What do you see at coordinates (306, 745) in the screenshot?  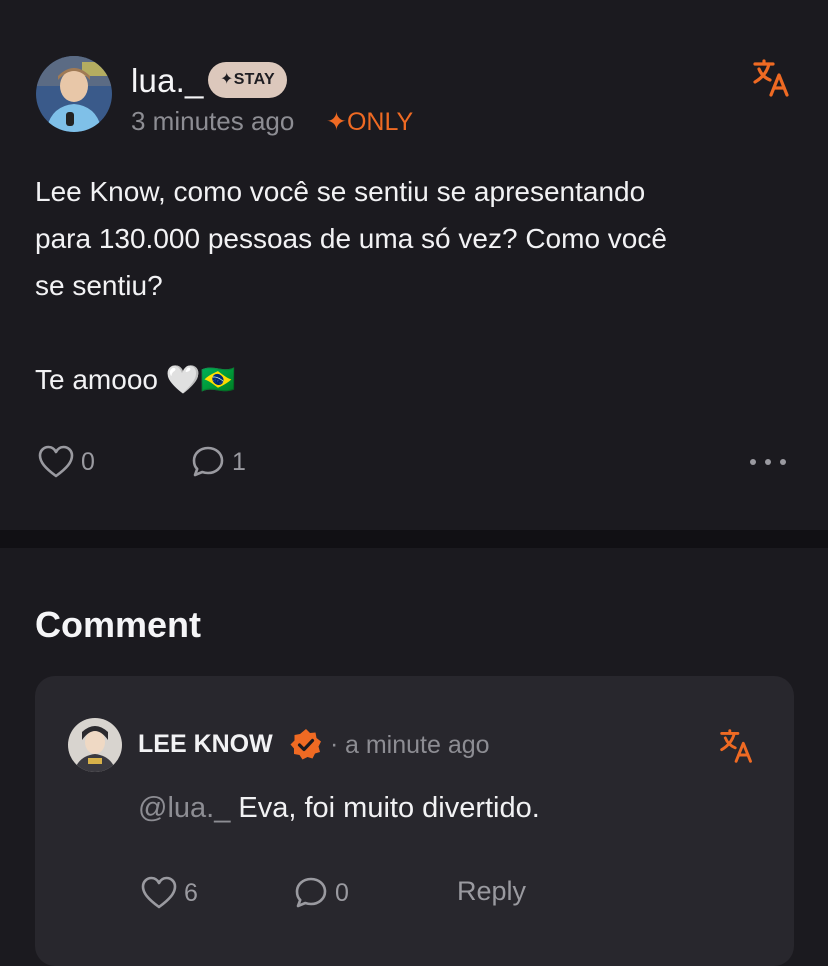 I see `verified-badge-icon` at bounding box center [306, 745].